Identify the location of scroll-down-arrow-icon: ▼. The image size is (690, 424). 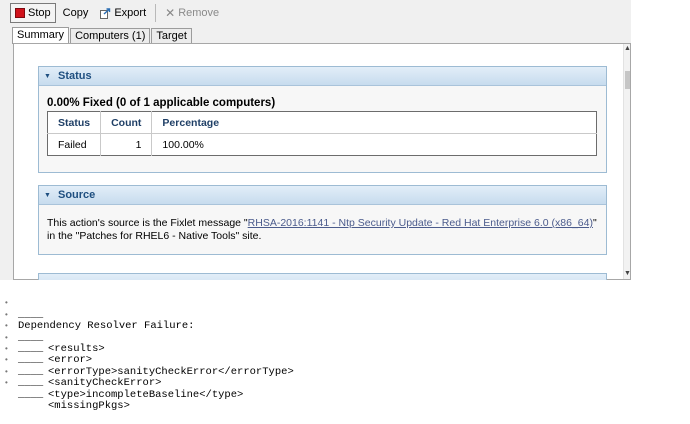
(627, 274).